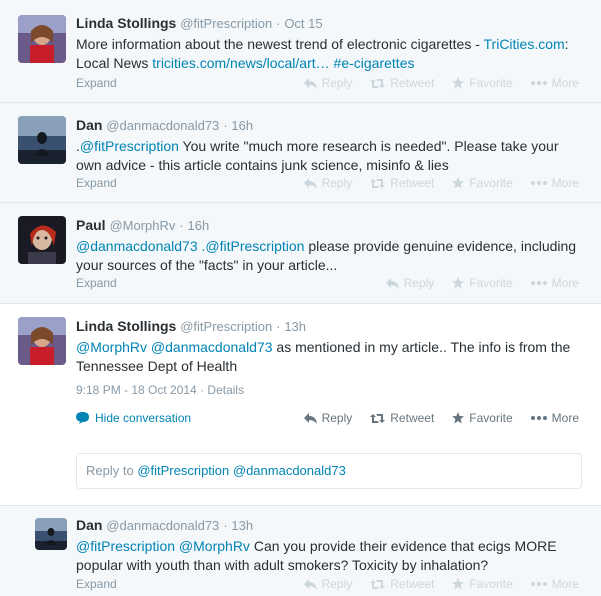  I want to click on timestamp-link: Oct 15, so click(303, 23).